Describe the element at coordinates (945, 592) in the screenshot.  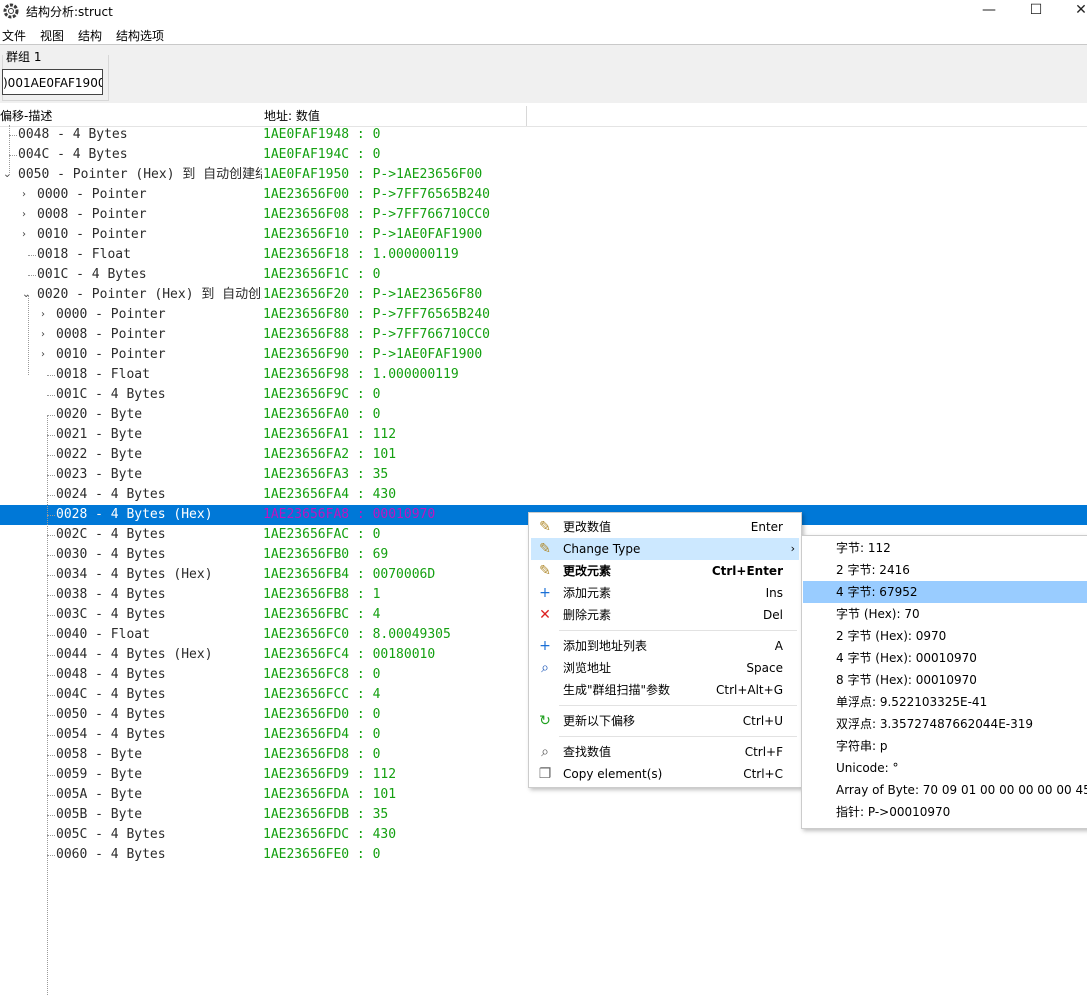
I see `type-option-item: 4 字节: 67952` at that location.